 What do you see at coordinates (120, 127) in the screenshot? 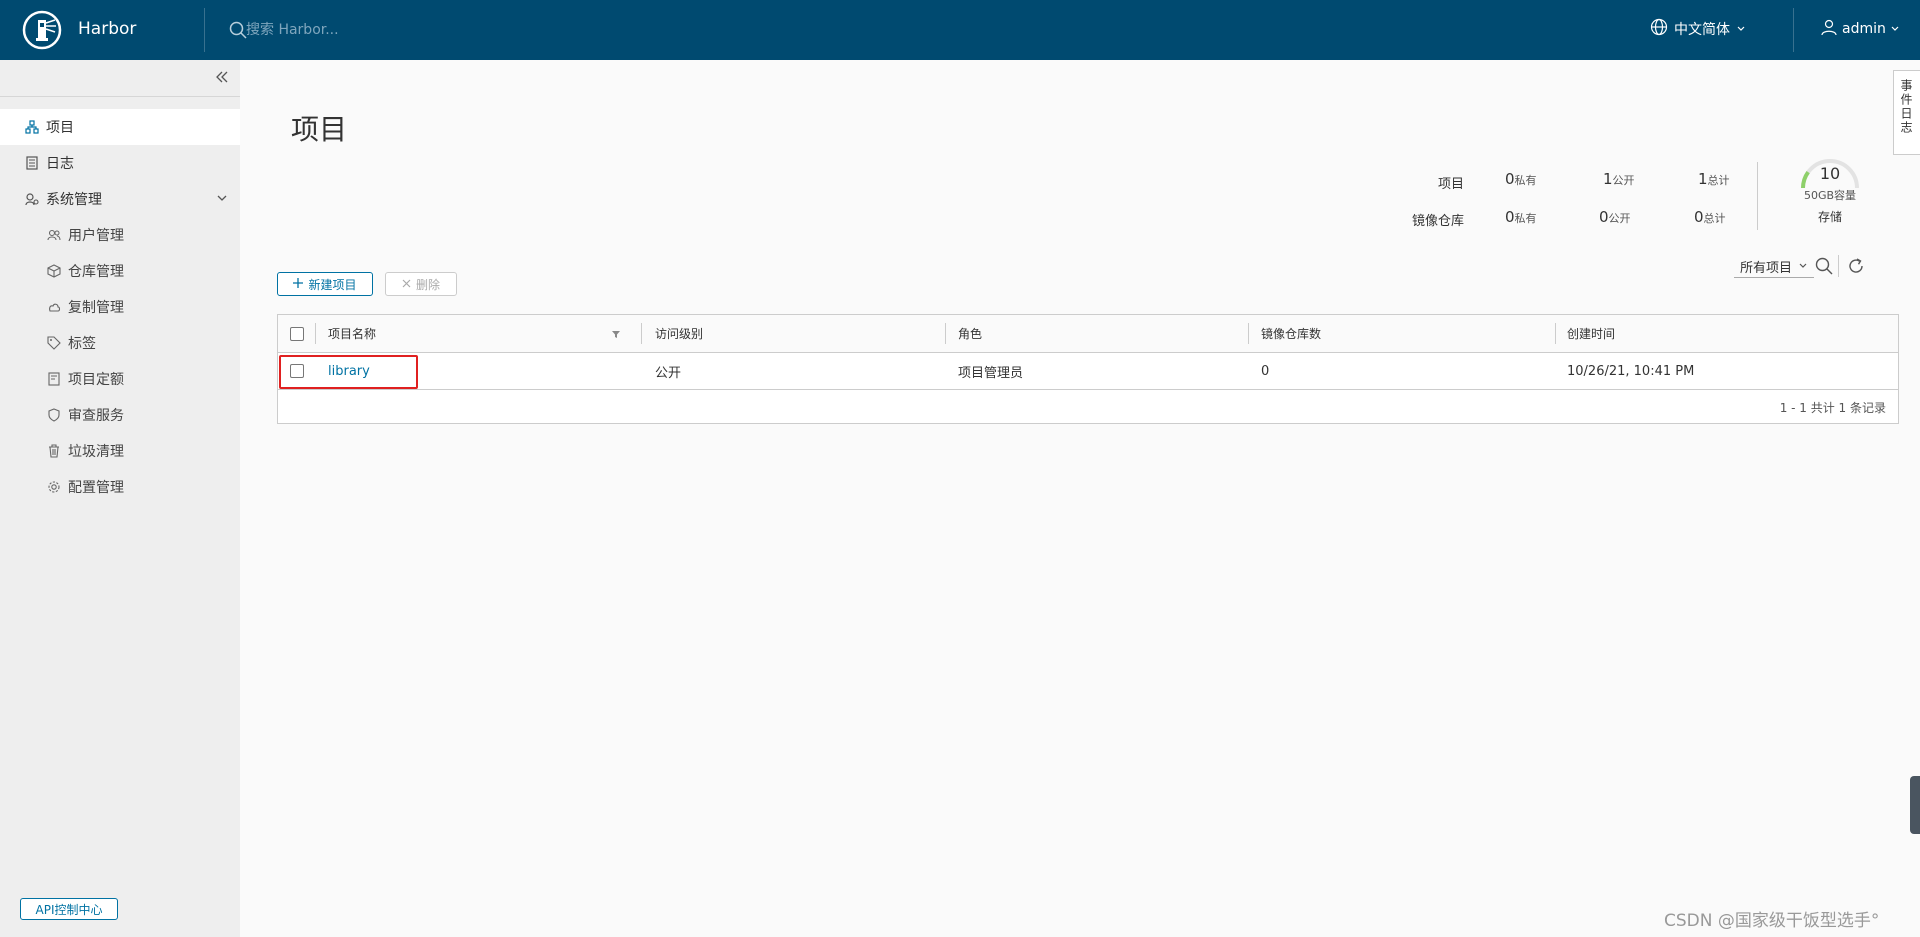
I see `sidebar-item-projects: 项目` at bounding box center [120, 127].